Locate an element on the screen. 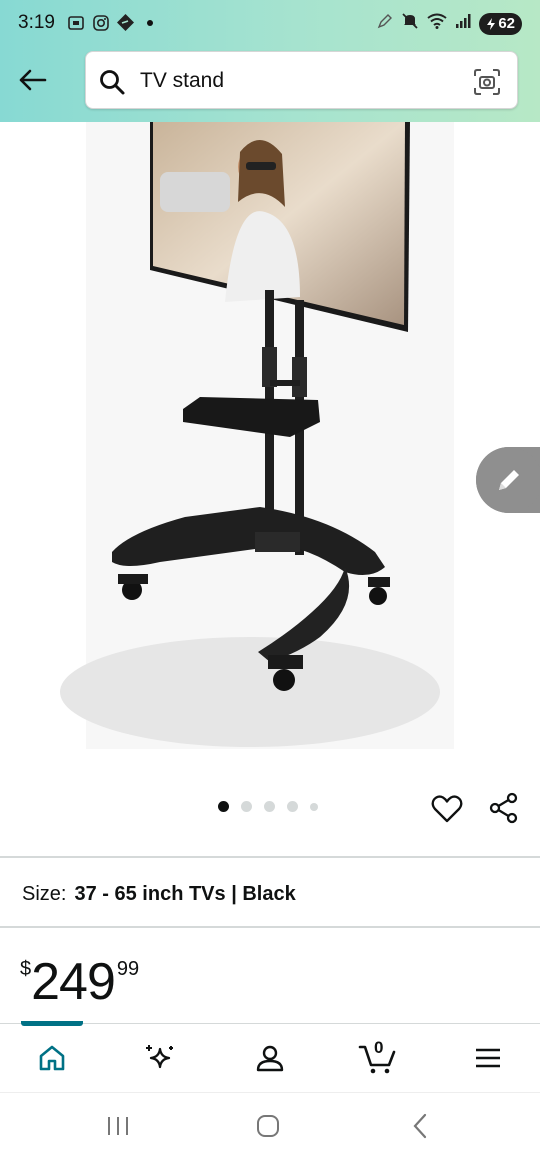  person-icon is located at coordinates (270, 1058).